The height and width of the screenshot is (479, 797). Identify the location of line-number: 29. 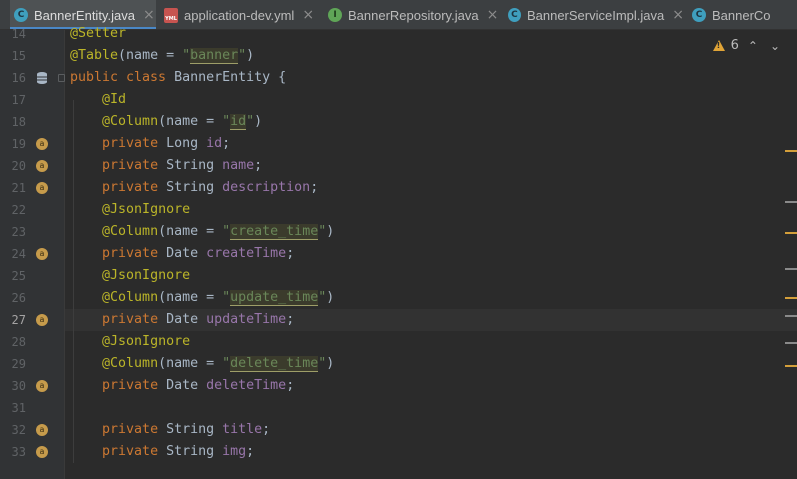
(18, 364).